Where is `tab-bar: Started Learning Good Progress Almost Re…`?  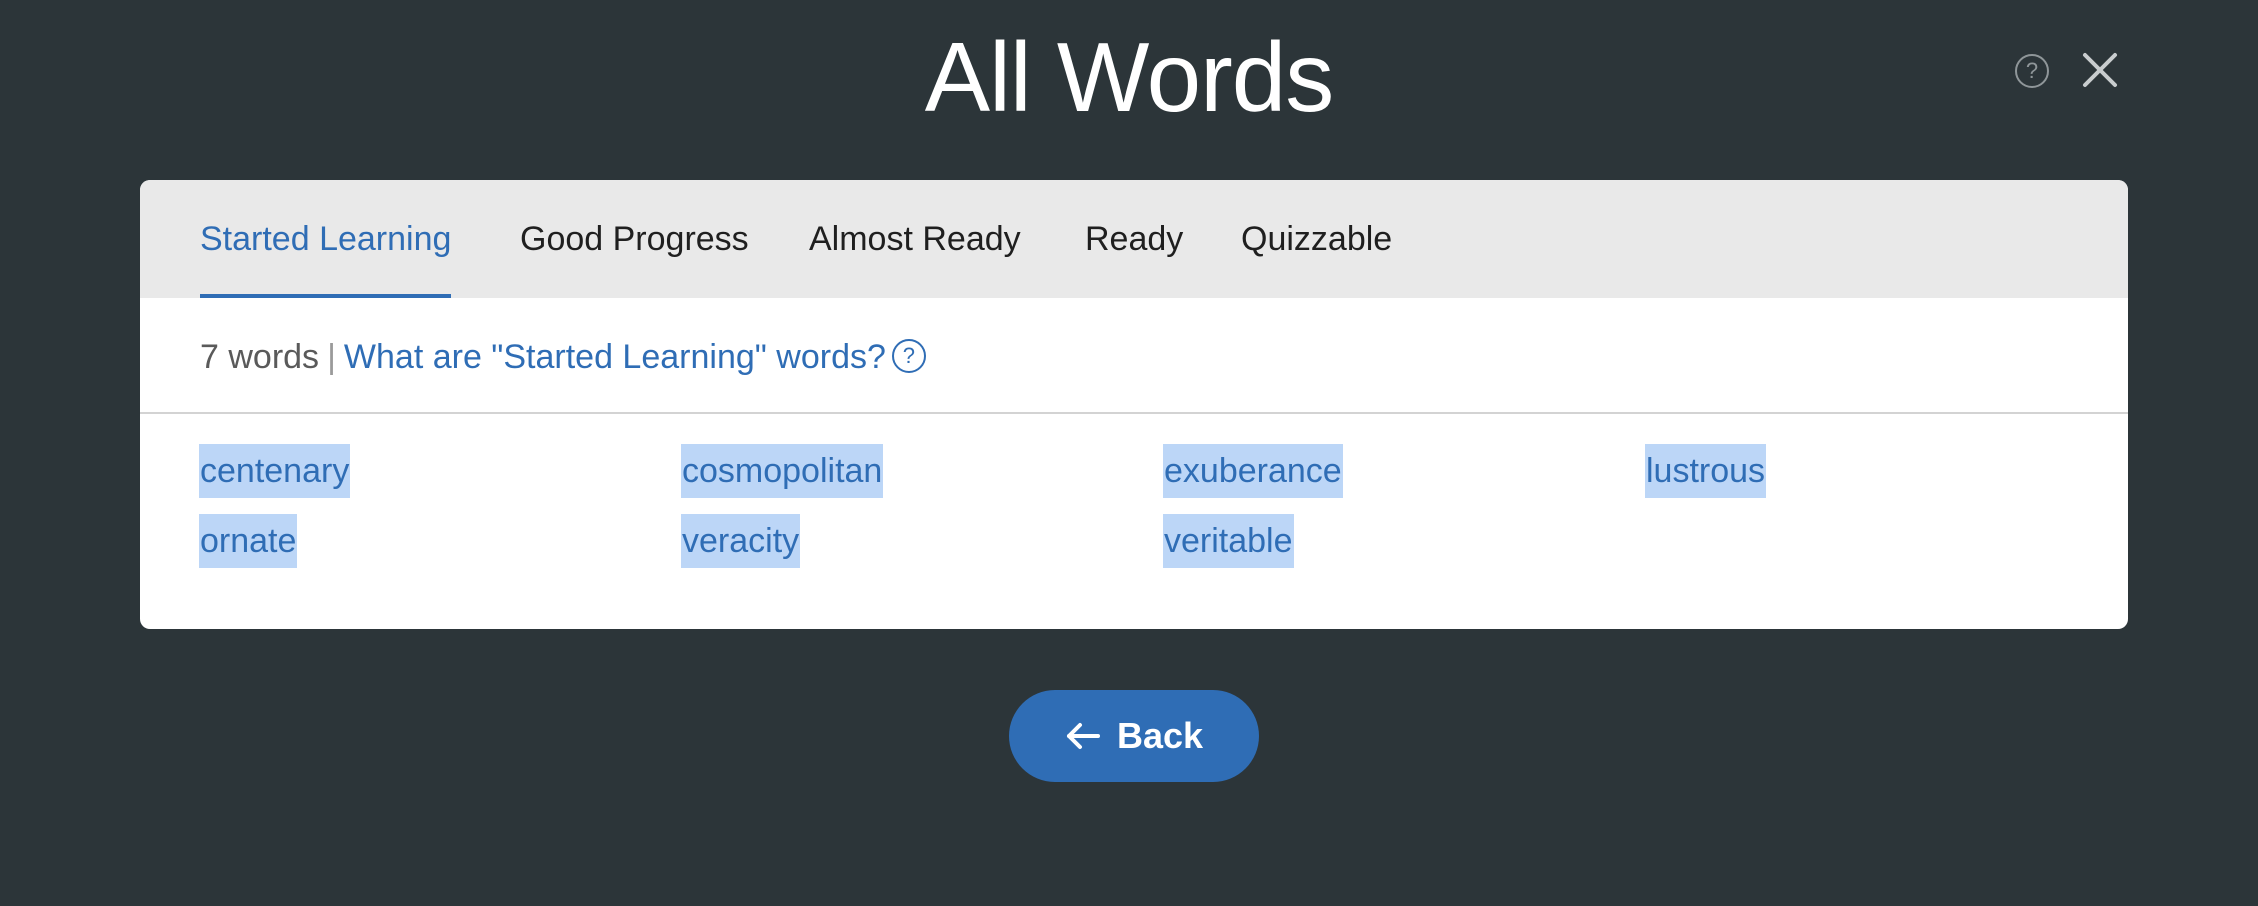
tab-bar: Started Learning Good Progress Almost Re… is located at coordinates (1134, 239).